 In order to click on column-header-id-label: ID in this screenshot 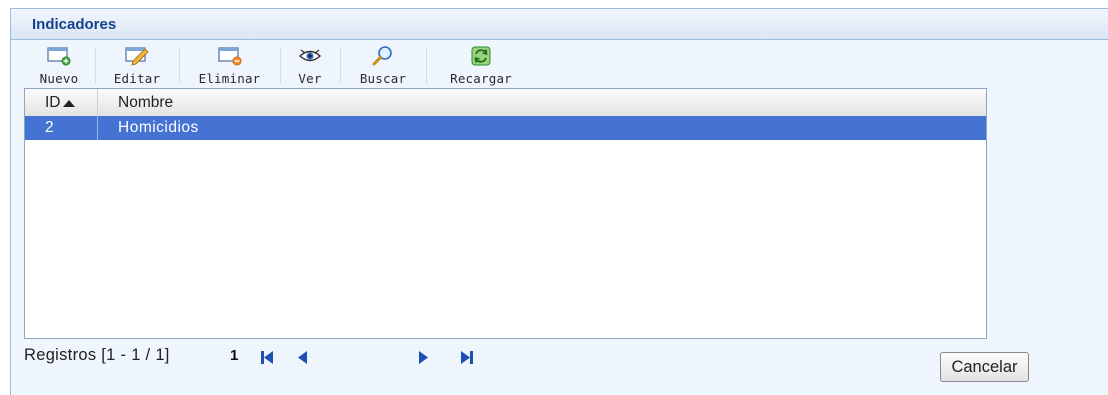, I will do `click(53, 102)`.